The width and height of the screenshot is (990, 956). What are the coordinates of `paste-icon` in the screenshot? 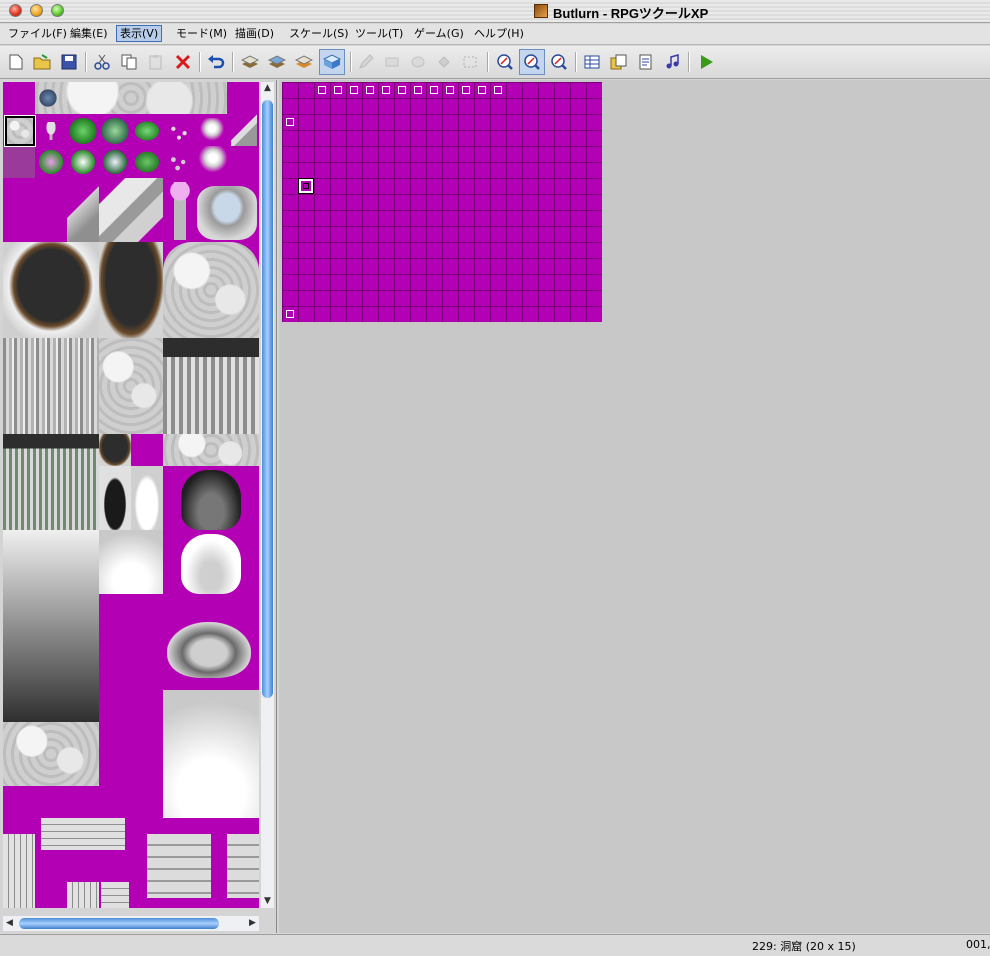 It's located at (156, 62).